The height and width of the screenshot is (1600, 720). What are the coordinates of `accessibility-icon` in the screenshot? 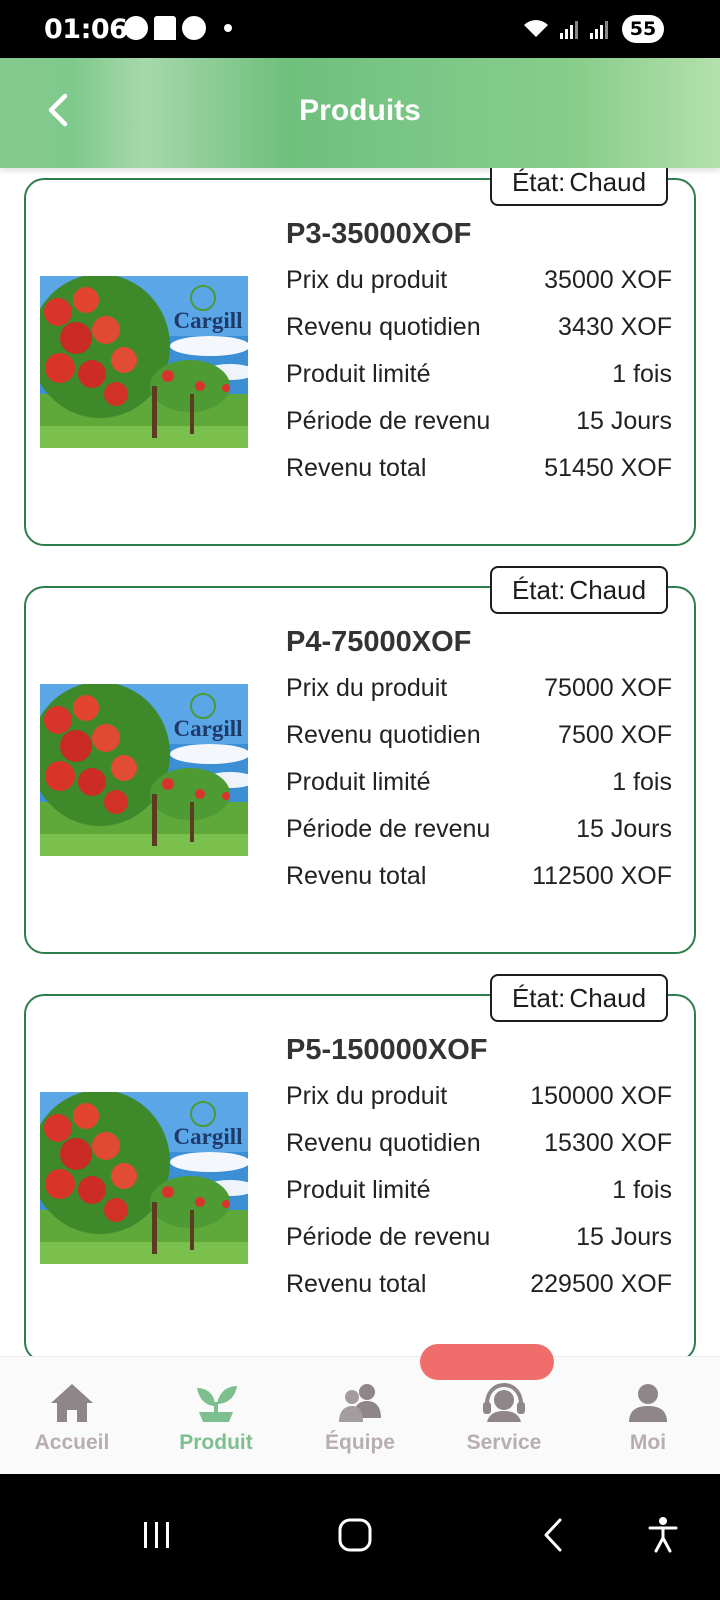 It's located at (663, 1535).